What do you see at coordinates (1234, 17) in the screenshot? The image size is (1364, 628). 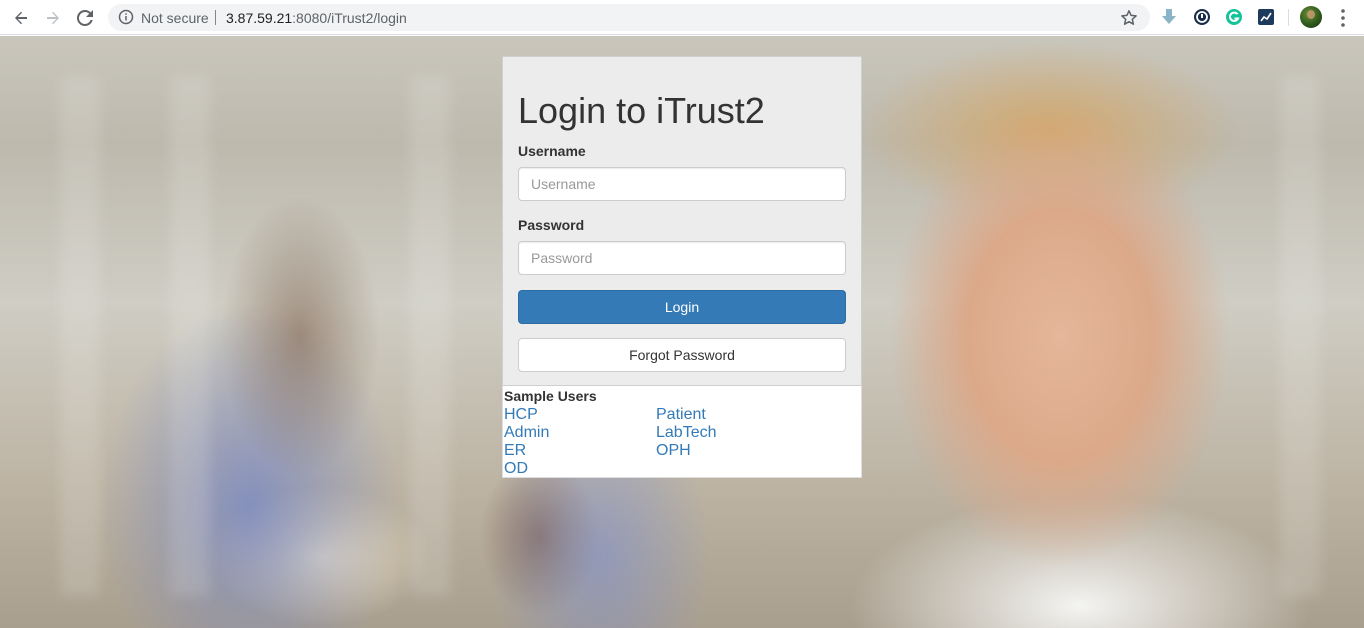 I see `grammarly-extension-icon` at bounding box center [1234, 17].